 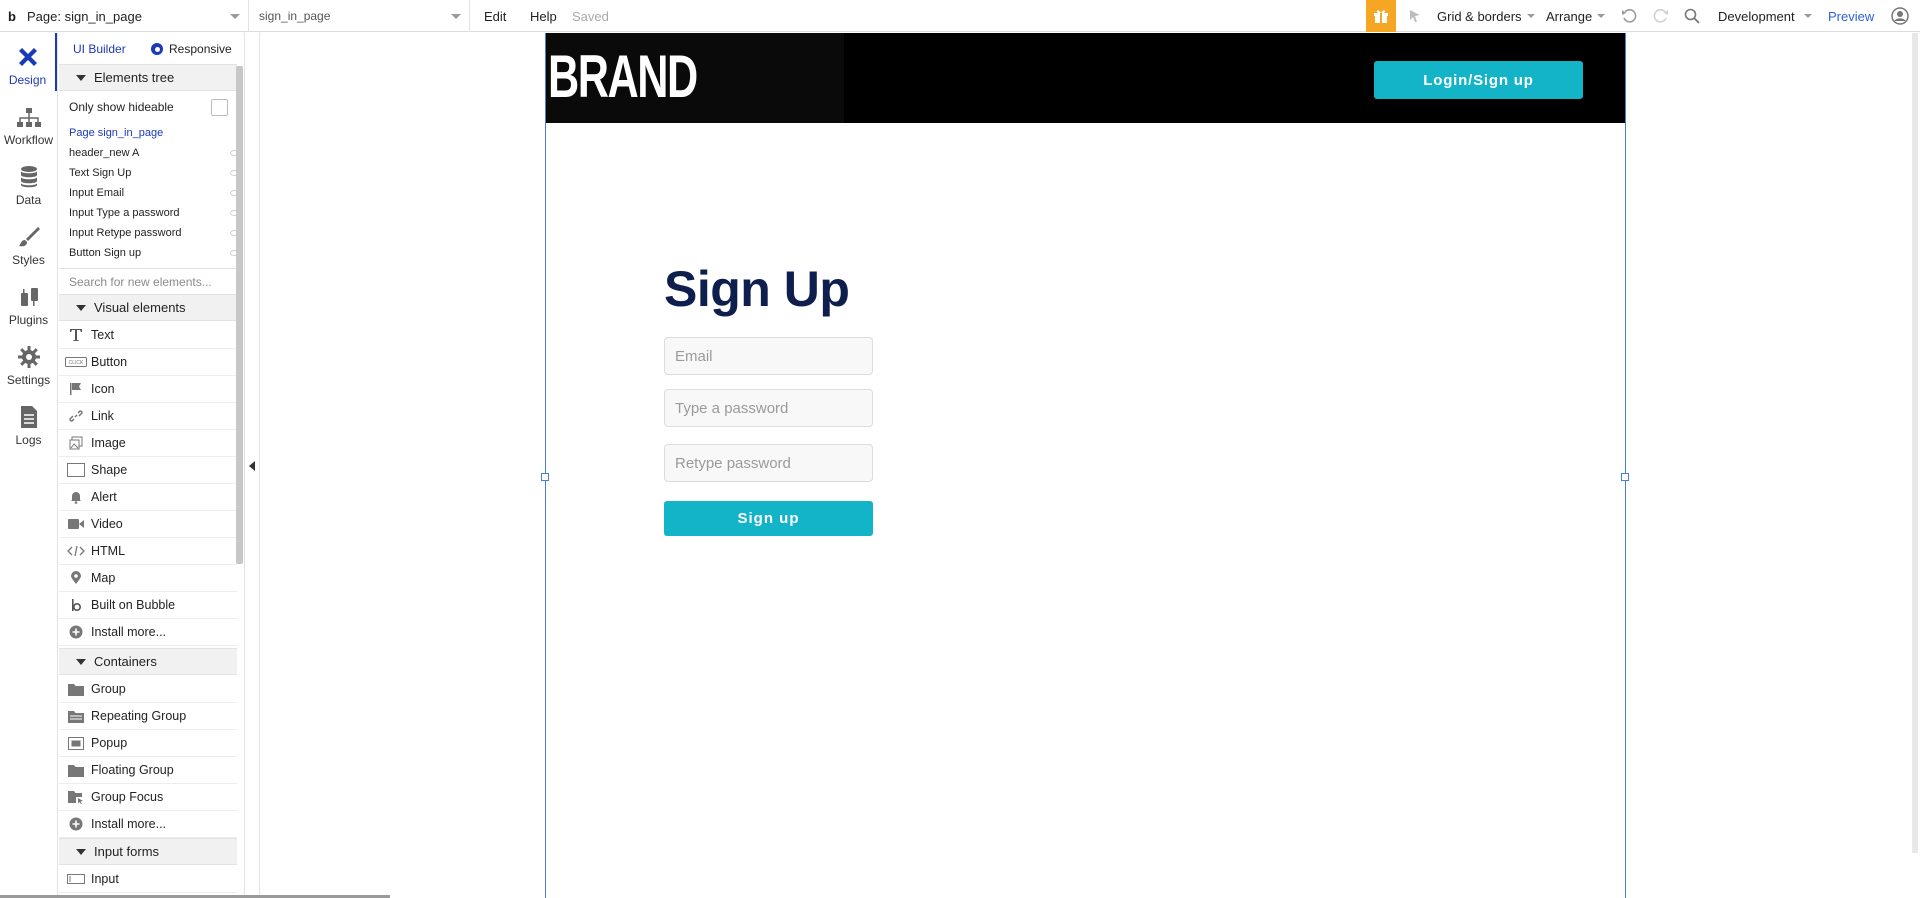 I want to click on page-selector: Page: sign_in_page, so click(x=138, y=16).